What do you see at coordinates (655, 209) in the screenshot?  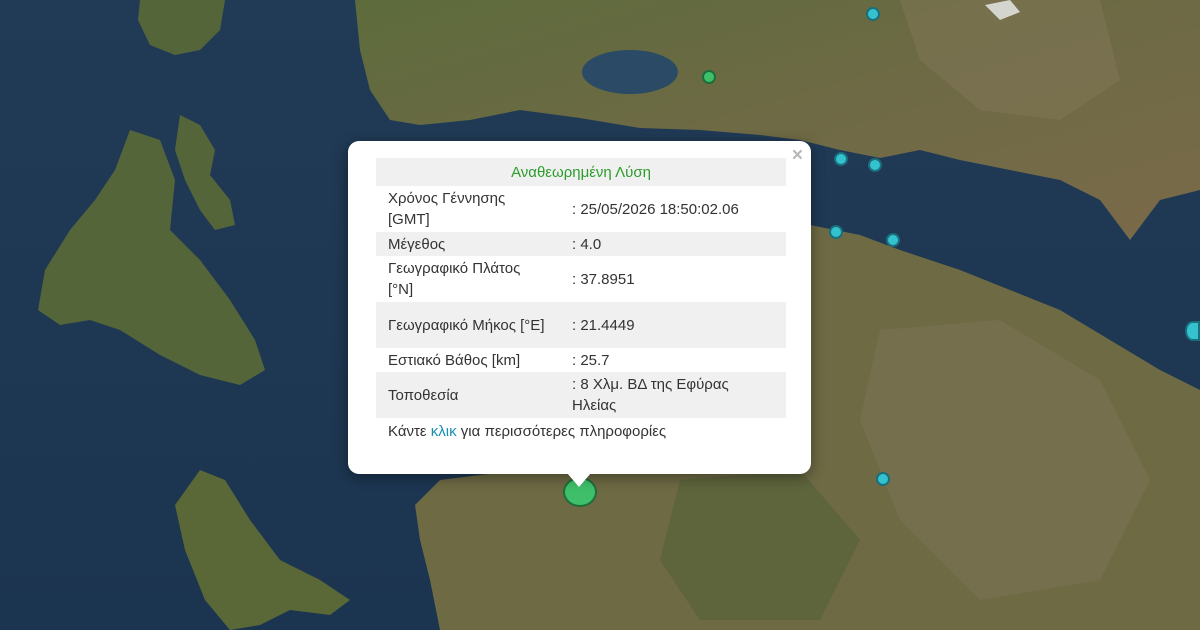 I see `detail-value: : 25/05/2026 18:50:02.06` at bounding box center [655, 209].